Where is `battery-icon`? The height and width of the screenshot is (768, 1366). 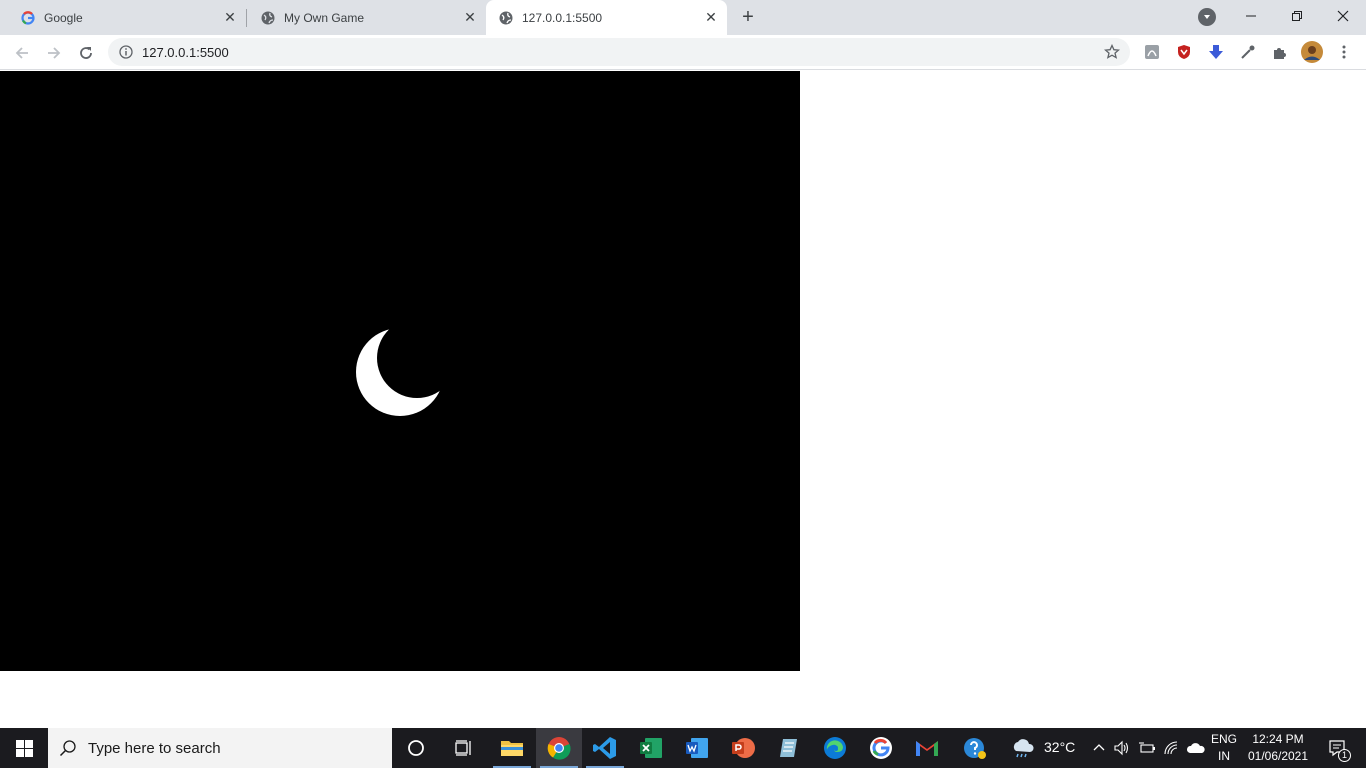 battery-icon is located at coordinates (1147, 748).